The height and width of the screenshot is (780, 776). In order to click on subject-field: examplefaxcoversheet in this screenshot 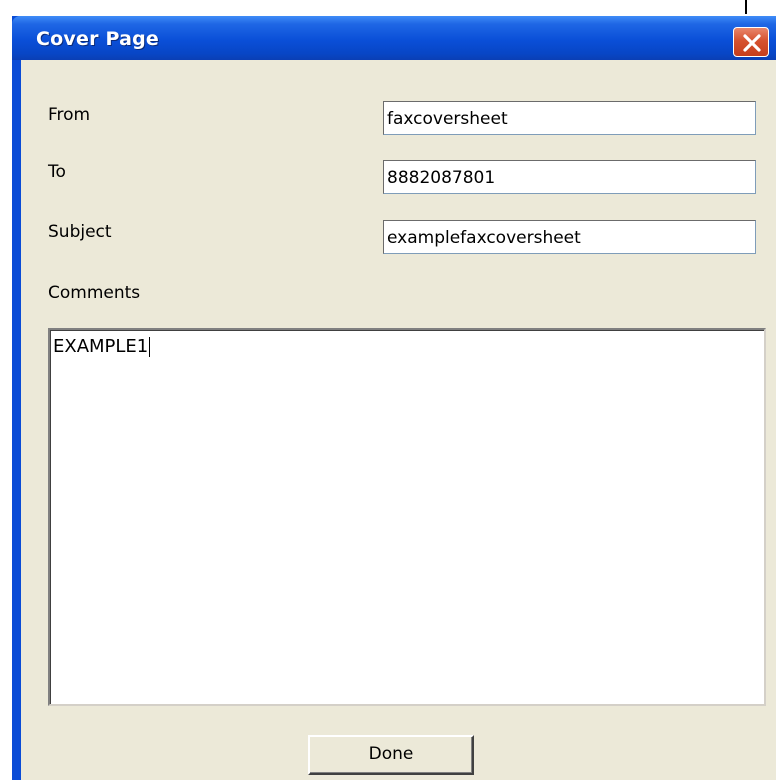, I will do `click(569, 237)`.